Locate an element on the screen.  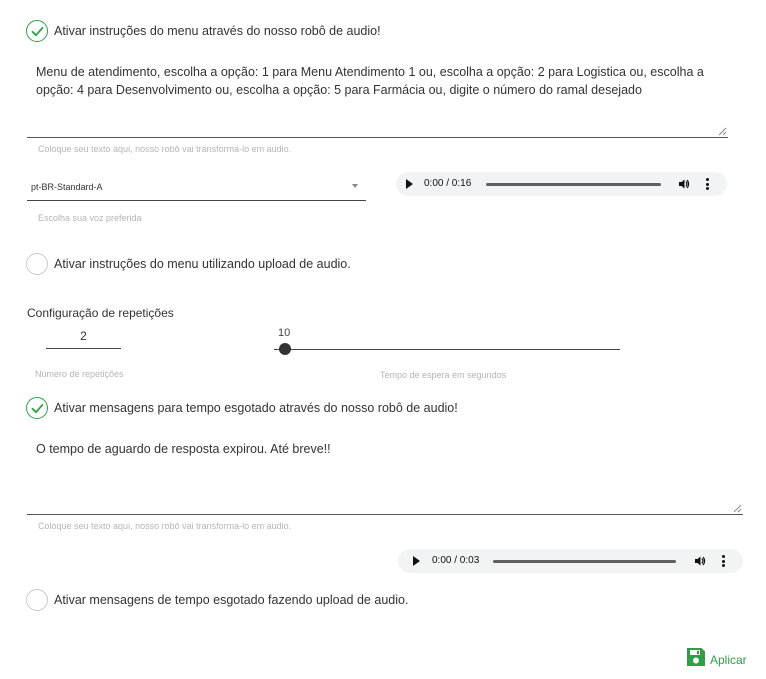
wait-time-hint: Tempo de espera em segundos is located at coordinates (443, 375).